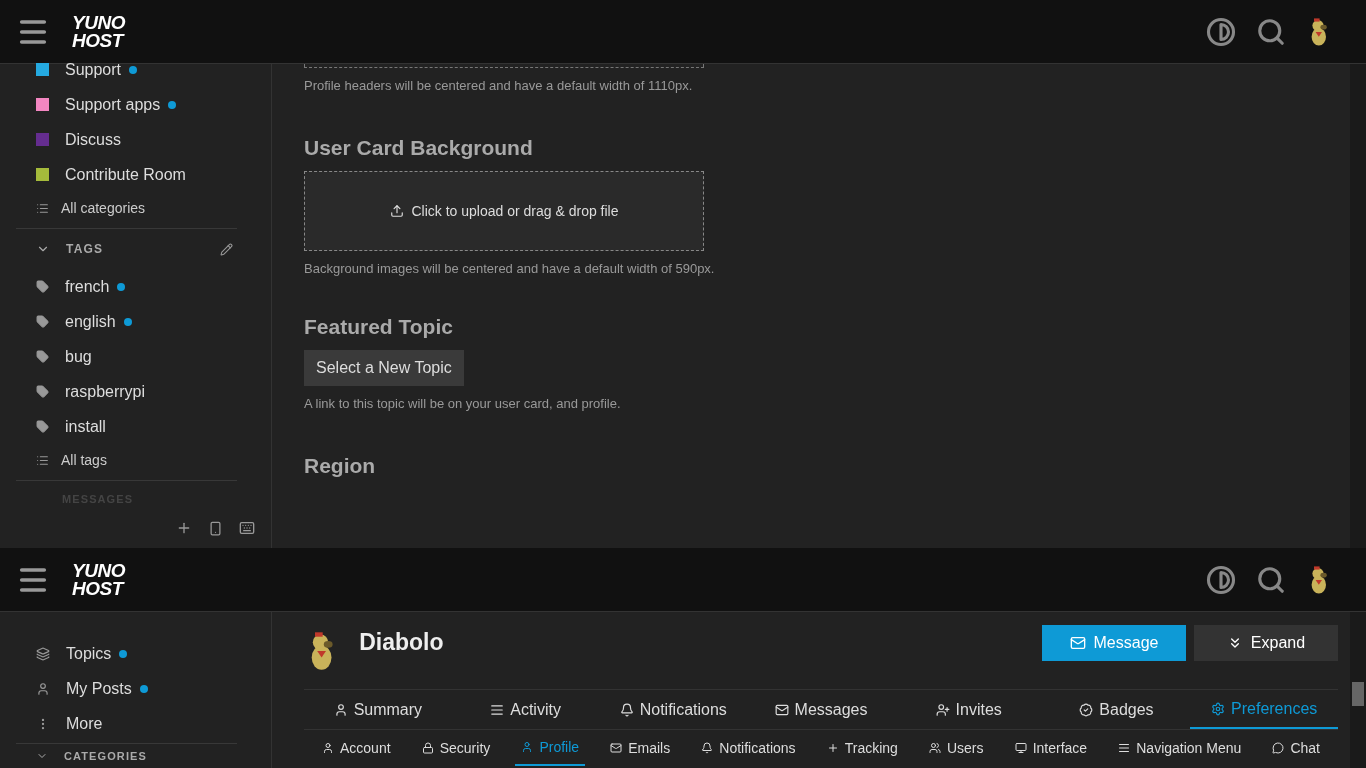  What do you see at coordinates (968, 709) in the screenshot?
I see `section-tab: Invites` at bounding box center [968, 709].